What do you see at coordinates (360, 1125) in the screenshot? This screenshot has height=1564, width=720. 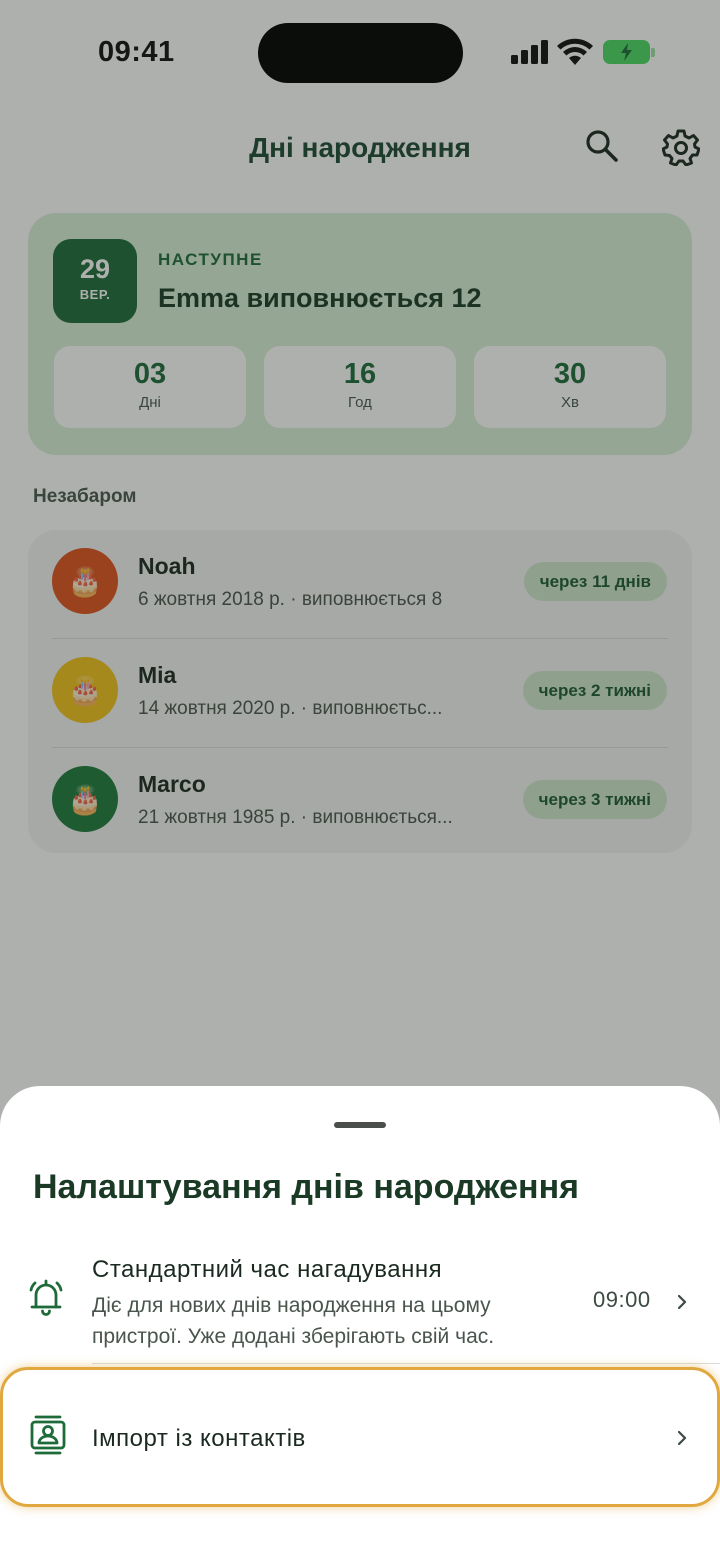 I see `sheet-drag-handle` at bounding box center [360, 1125].